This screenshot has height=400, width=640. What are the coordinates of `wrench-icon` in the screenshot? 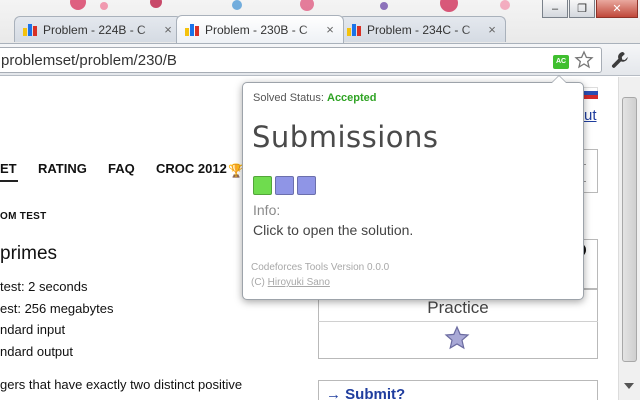 It's located at (620, 60).